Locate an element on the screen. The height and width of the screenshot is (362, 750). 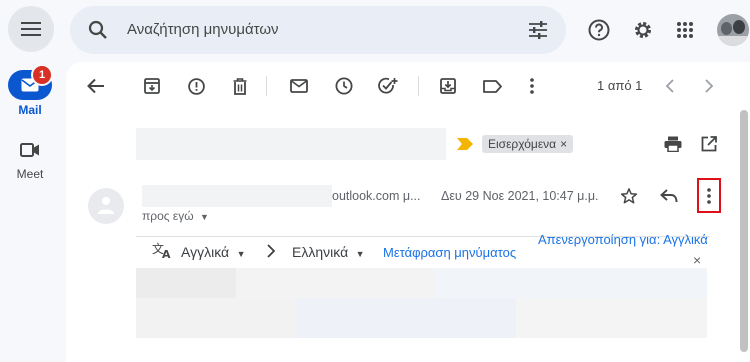
search-options-button is located at coordinates (538, 30).